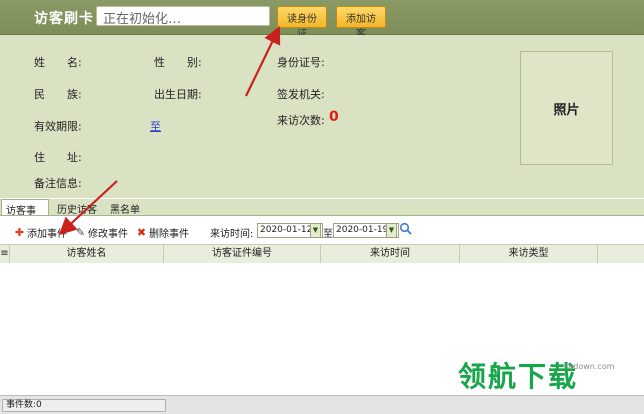  Describe the element at coordinates (88, 207) in the screenshot. I see `arrow-to-add-event` at that location.